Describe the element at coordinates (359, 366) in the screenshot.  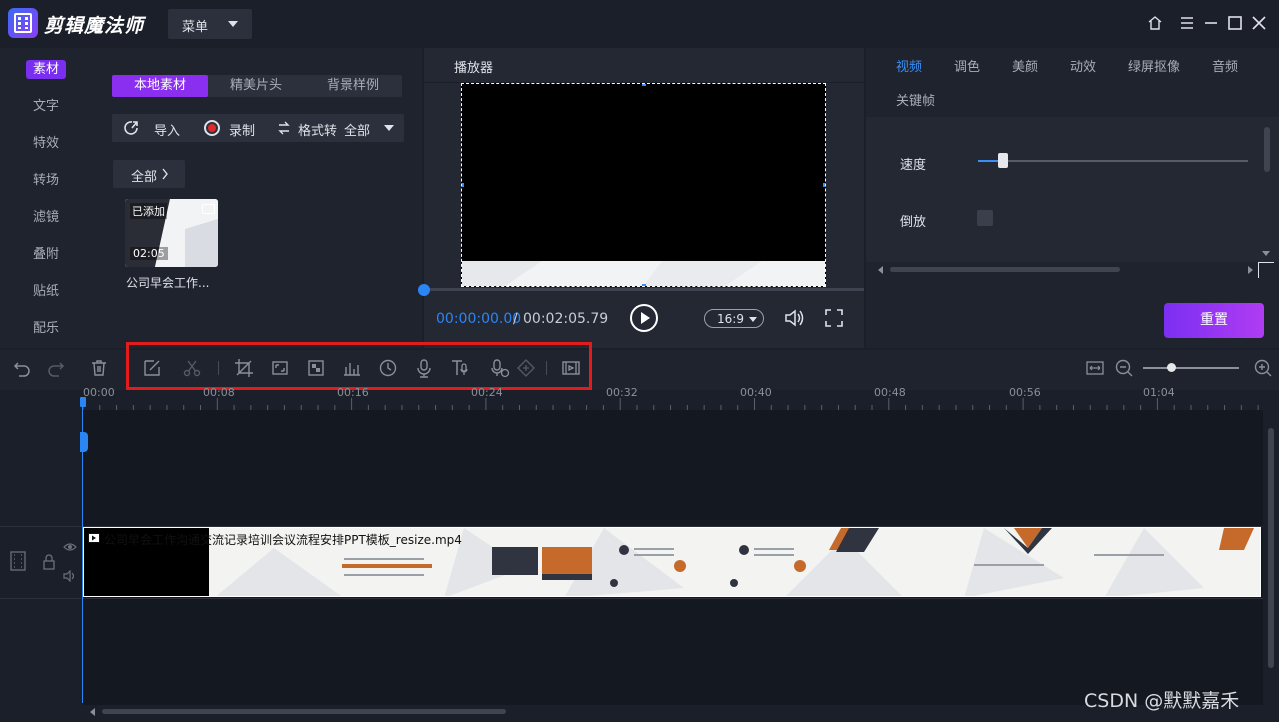
I see `highlight-box` at that location.